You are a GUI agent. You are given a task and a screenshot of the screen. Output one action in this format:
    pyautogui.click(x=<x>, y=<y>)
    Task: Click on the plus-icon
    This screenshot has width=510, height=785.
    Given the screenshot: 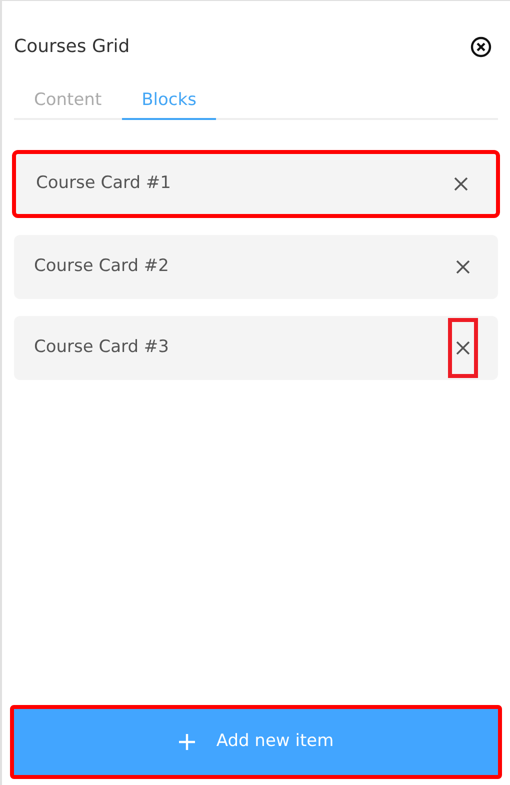 What is the action you would take?
    pyautogui.click(x=187, y=742)
    